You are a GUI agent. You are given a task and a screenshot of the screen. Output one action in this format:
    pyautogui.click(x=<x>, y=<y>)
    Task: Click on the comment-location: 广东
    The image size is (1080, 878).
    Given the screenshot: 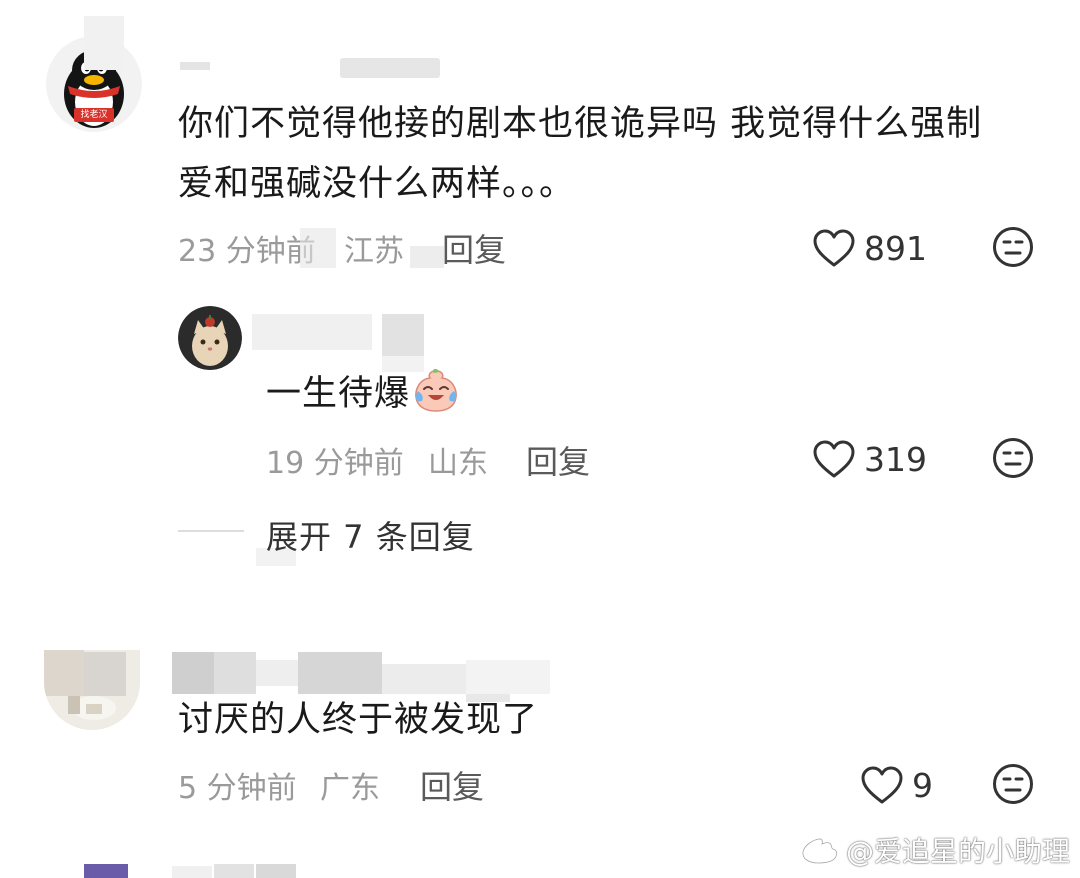 What is the action you would take?
    pyautogui.click(x=350, y=788)
    